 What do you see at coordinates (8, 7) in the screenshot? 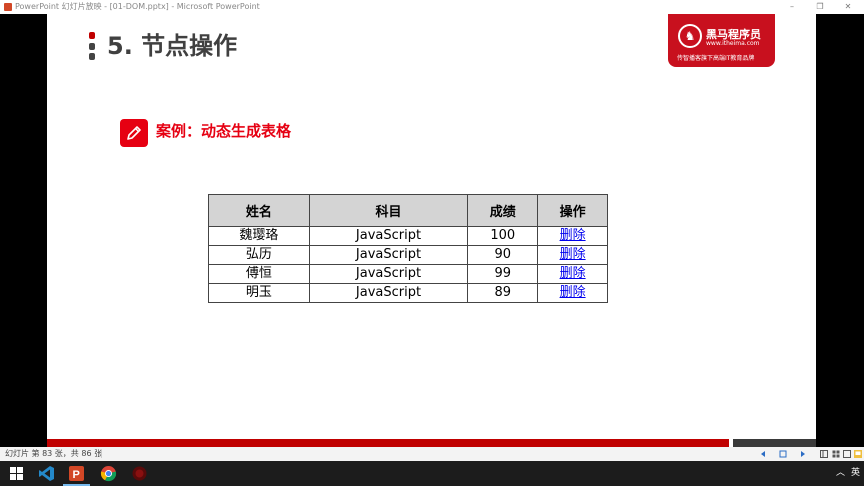
I see `powerpoint-icon` at bounding box center [8, 7].